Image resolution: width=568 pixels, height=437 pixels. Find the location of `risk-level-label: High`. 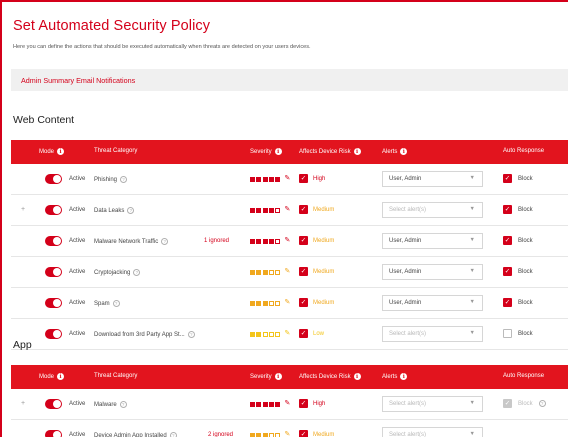

risk-level-label: High is located at coordinates (319, 178).